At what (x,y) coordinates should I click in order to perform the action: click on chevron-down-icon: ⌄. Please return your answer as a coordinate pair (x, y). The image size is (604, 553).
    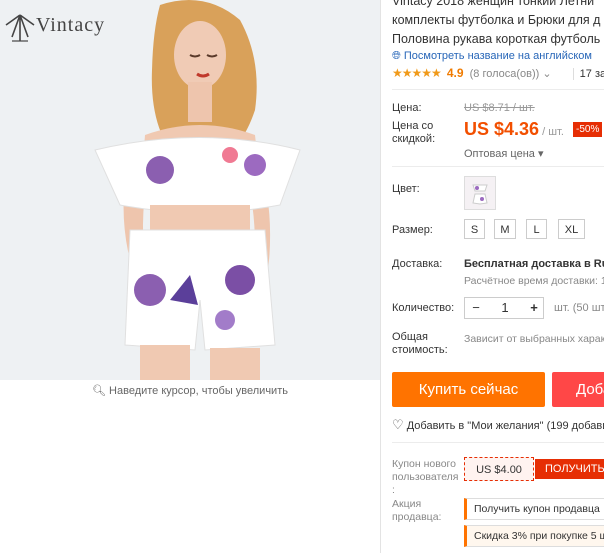
    Looking at the image, I should click on (547, 74).